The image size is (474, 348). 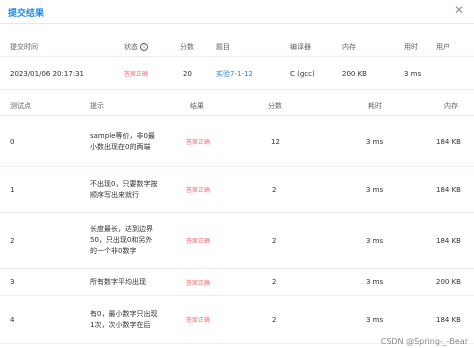 What do you see at coordinates (223, 46) in the screenshot?
I see `col-problem: 题目` at bounding box center [223, 46].